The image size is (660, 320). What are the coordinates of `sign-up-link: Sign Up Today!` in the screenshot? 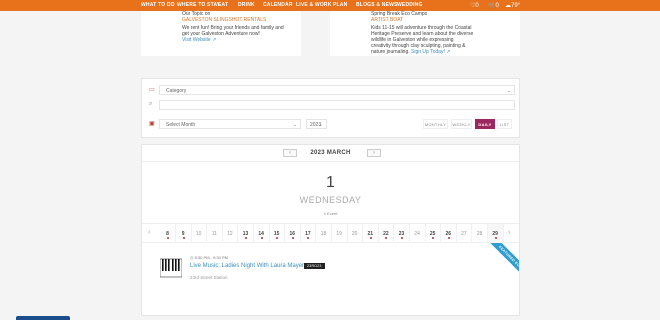 It's located at (428, 52).